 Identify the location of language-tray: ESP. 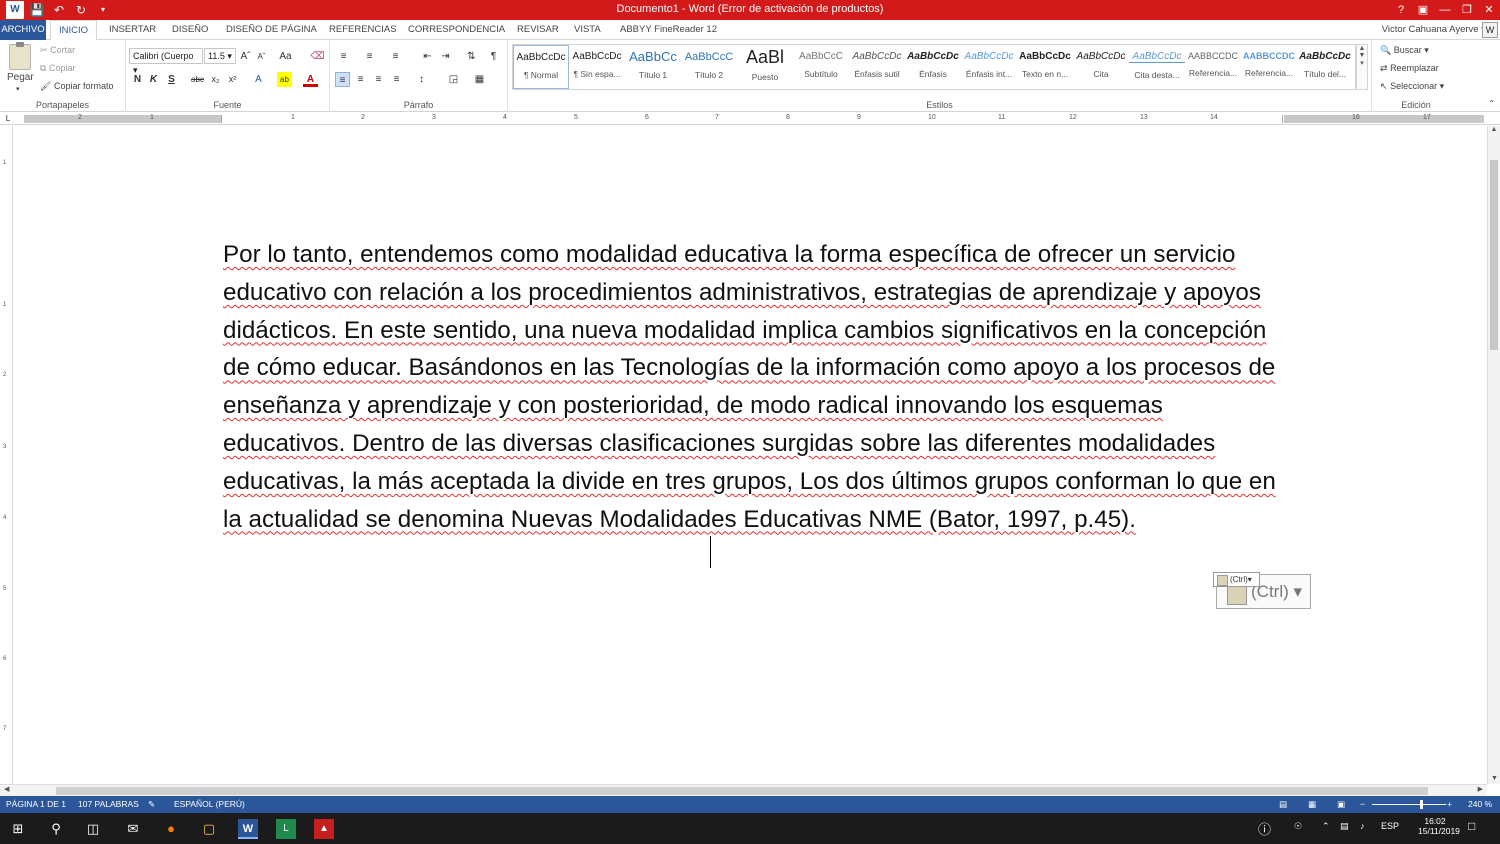
(1390, 826).